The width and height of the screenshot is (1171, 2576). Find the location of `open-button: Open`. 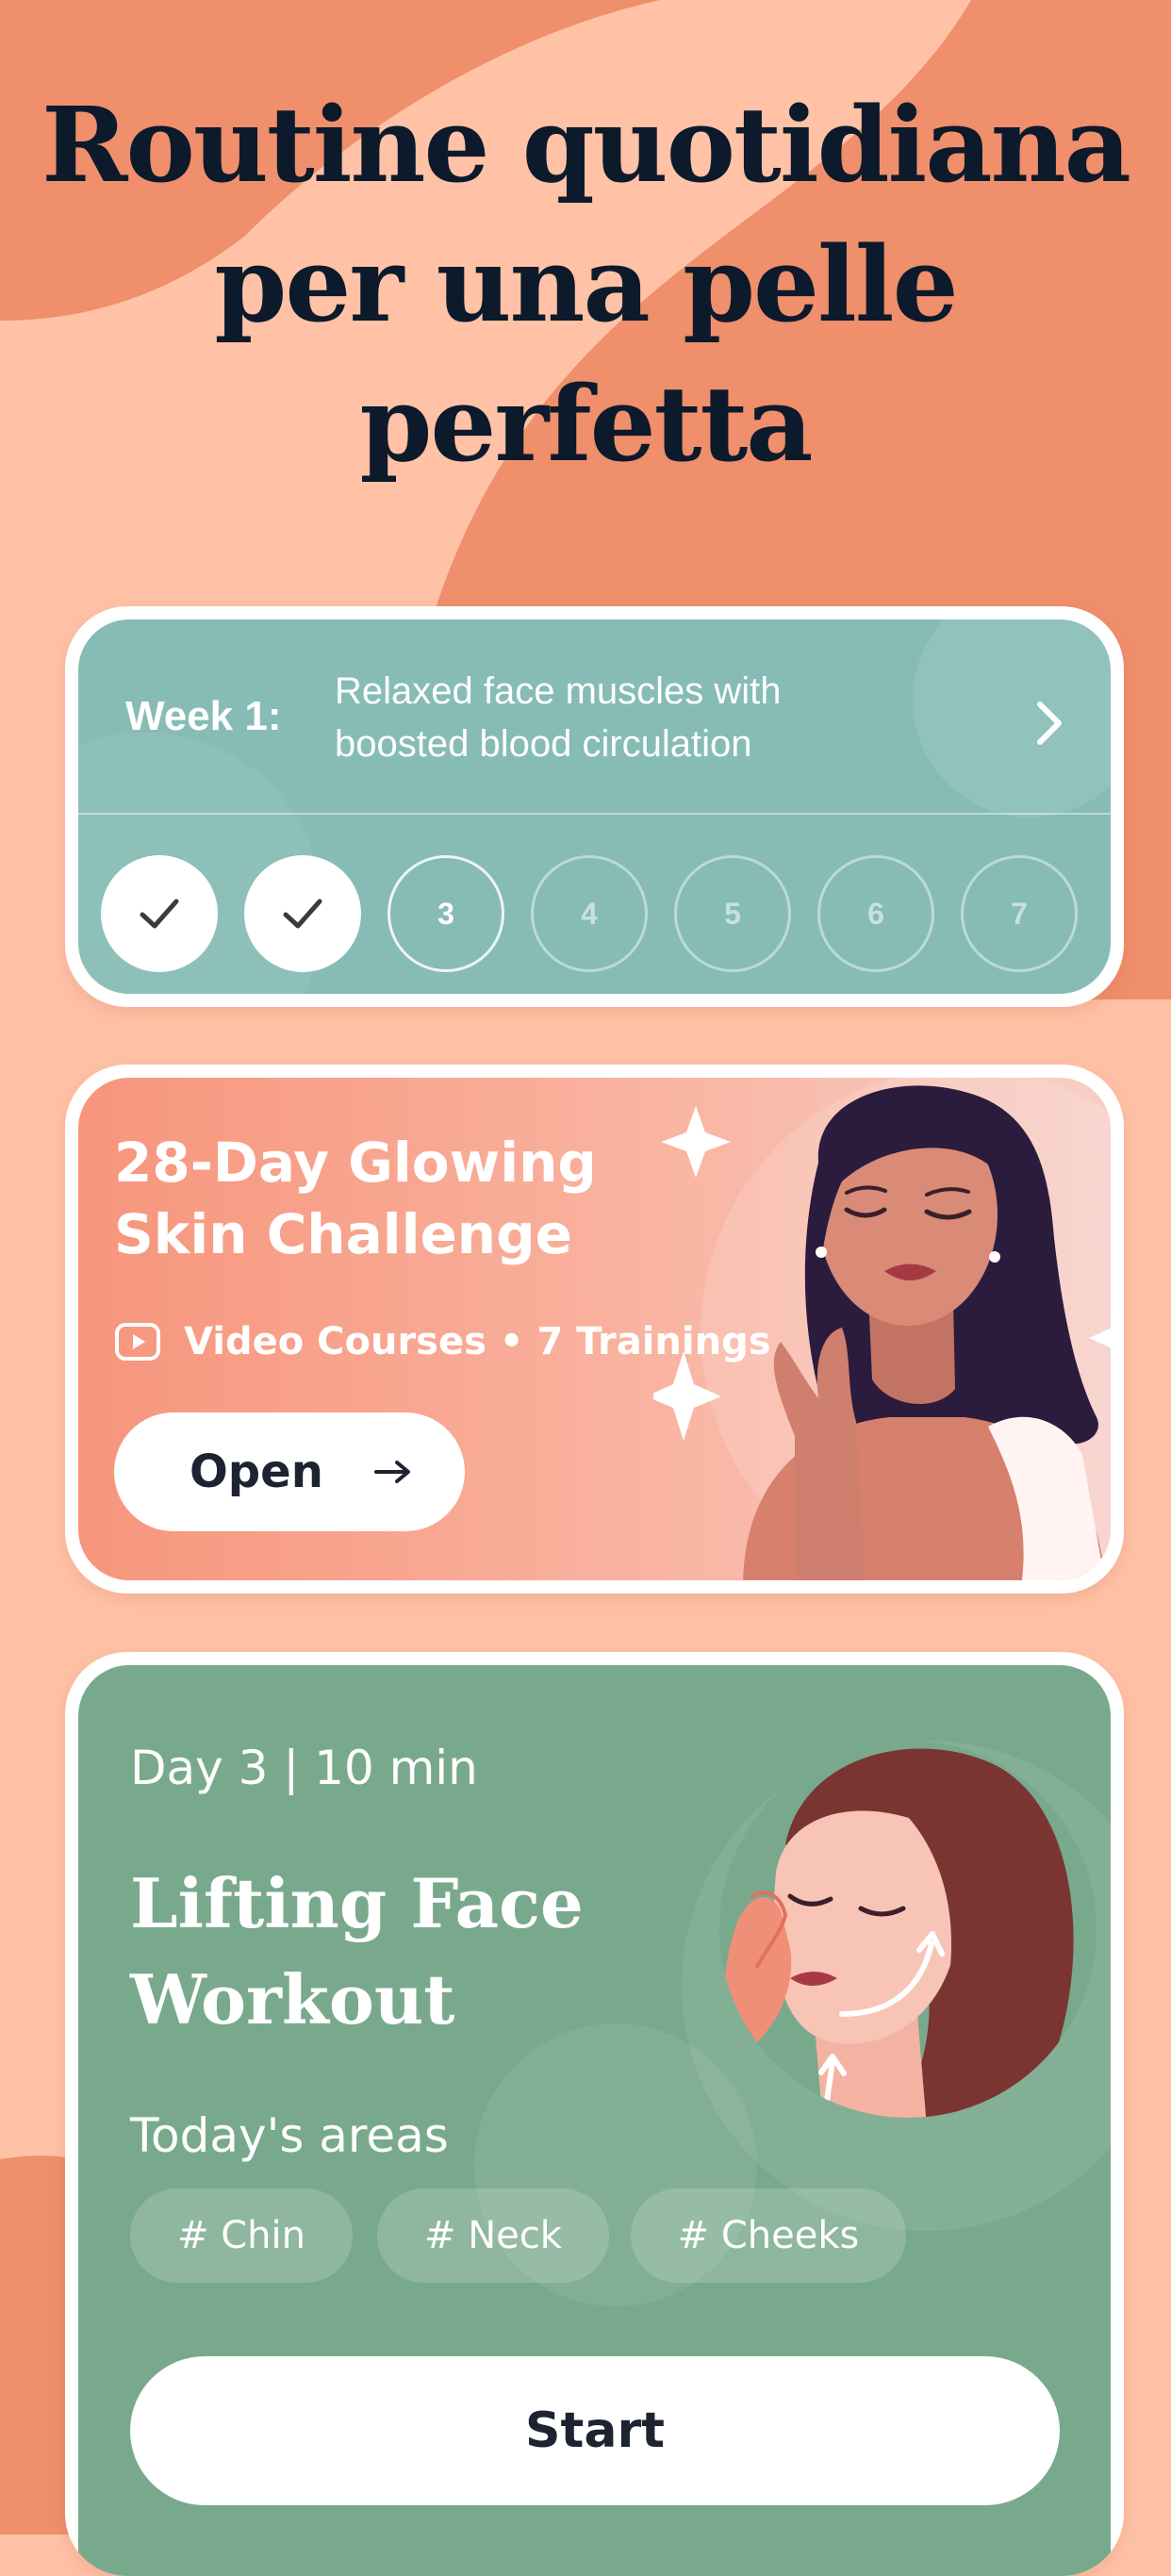

open-button: Open is located at coordinates (289, 1471).